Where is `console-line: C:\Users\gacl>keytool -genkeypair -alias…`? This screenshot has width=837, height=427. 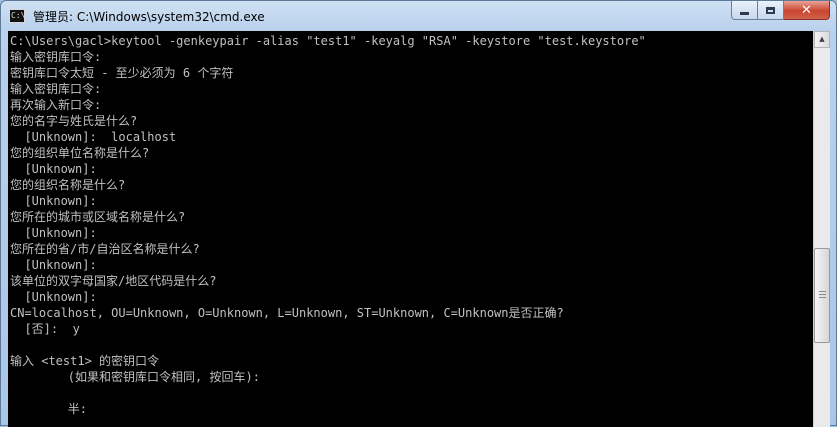 console-line: C:\Users\gacl>keytool -genkeypair -alias… is located at coordinates (328, 41).